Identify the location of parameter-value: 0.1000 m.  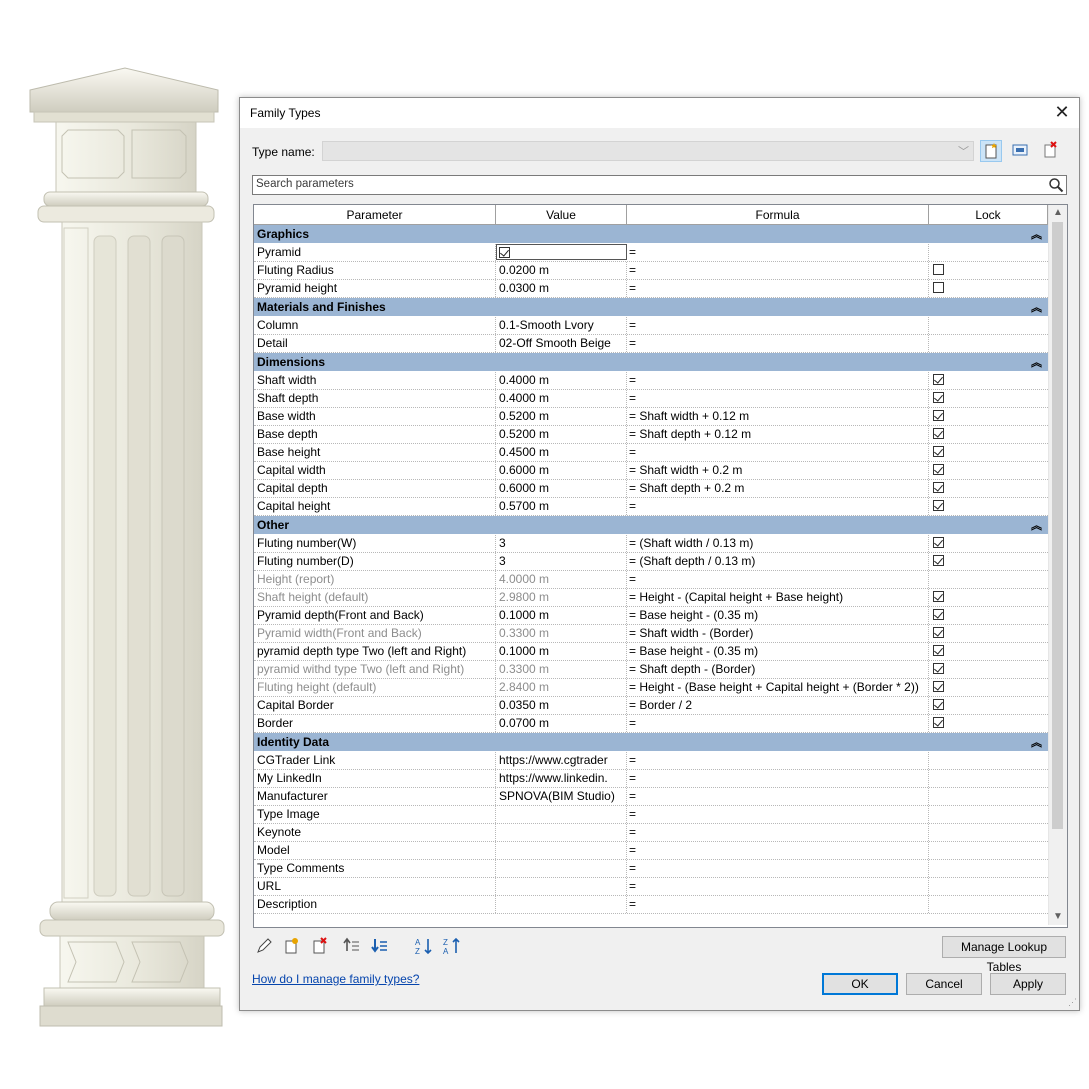
(561, 651).